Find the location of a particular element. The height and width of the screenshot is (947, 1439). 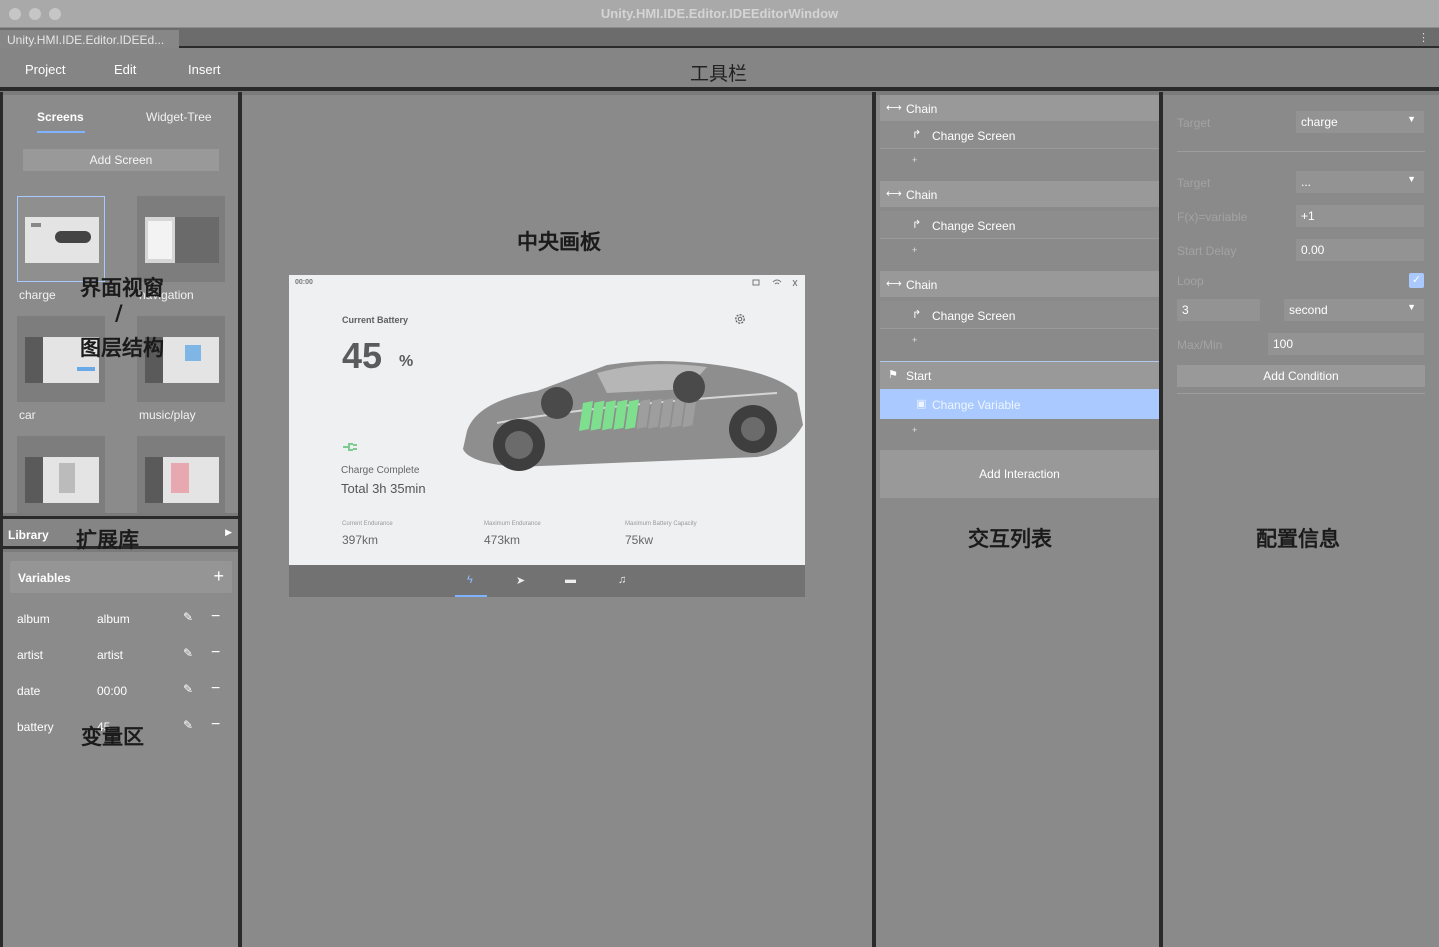

menu-project: Project is located at coordinates (45, 69).